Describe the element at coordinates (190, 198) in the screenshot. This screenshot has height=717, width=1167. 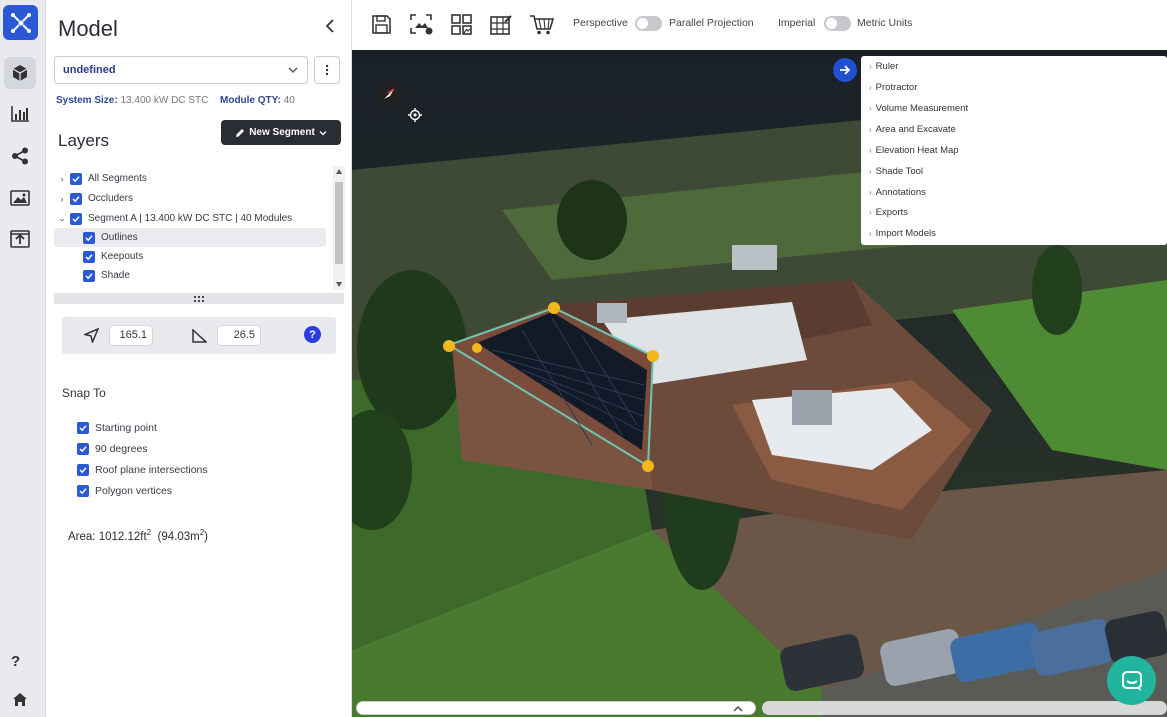
I see `layer-row-occluders: › Occluders` at that location.